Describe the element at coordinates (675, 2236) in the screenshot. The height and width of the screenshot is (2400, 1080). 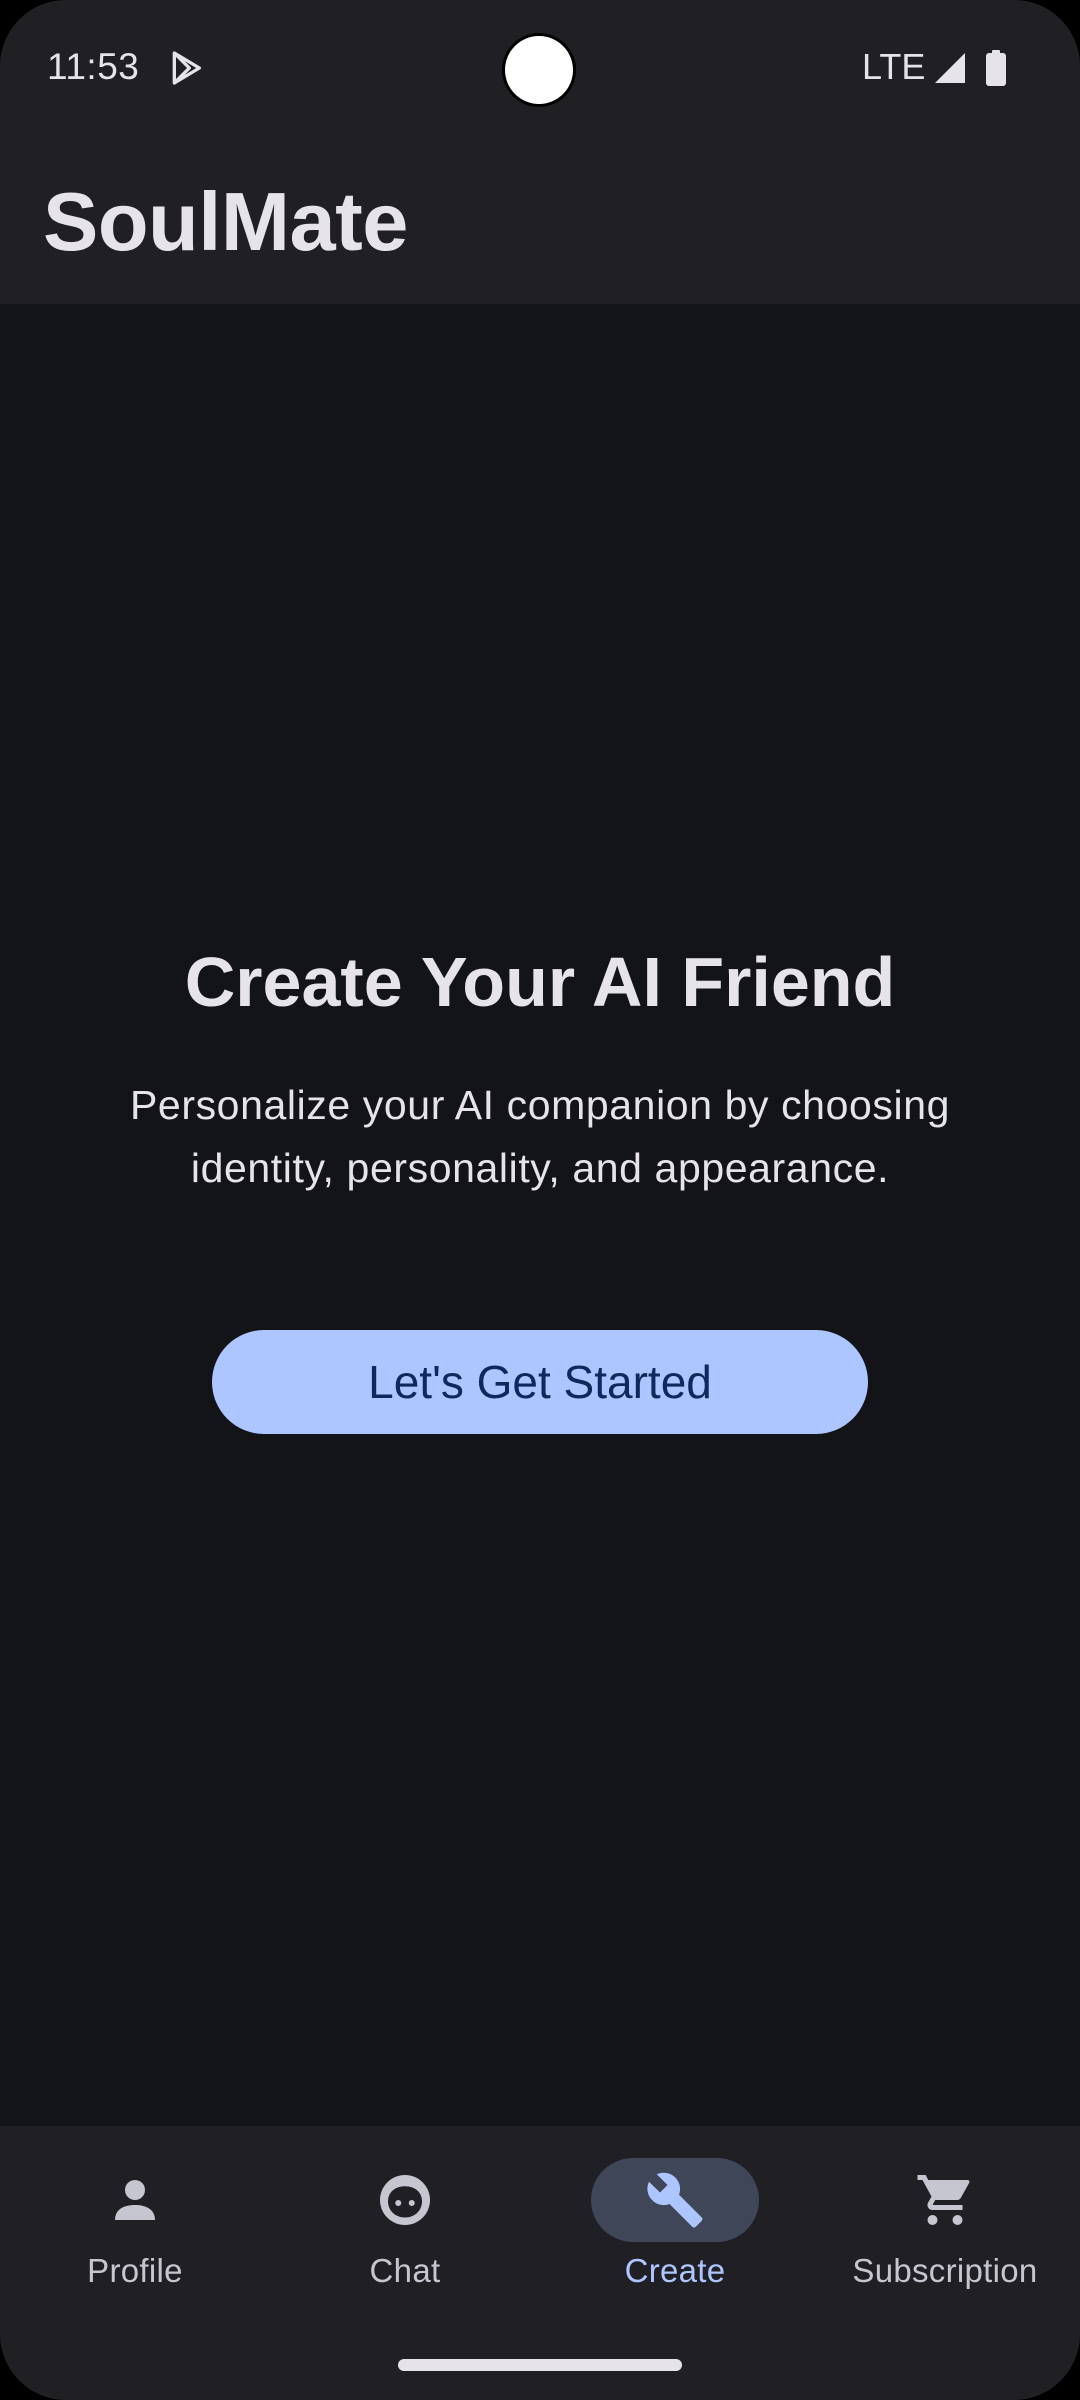
I see `nav-item-create: Create` at that location.